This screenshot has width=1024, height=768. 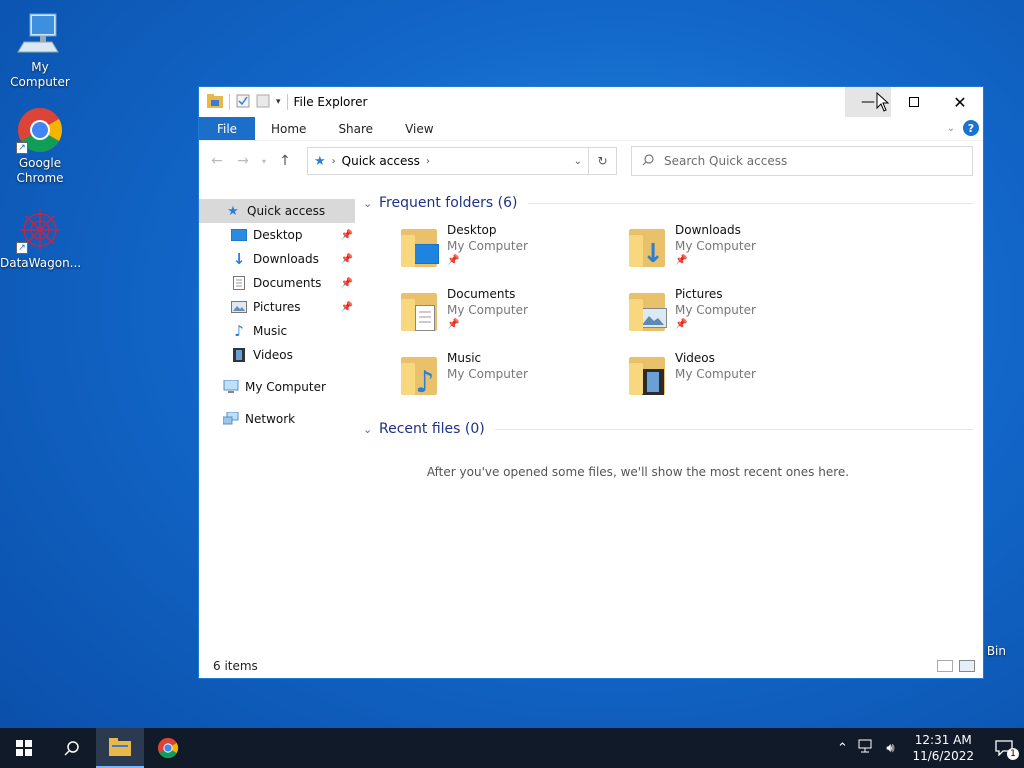 I want to click on recent-files-header: ⌄ Recent files (0), so click(x=673, y=429).